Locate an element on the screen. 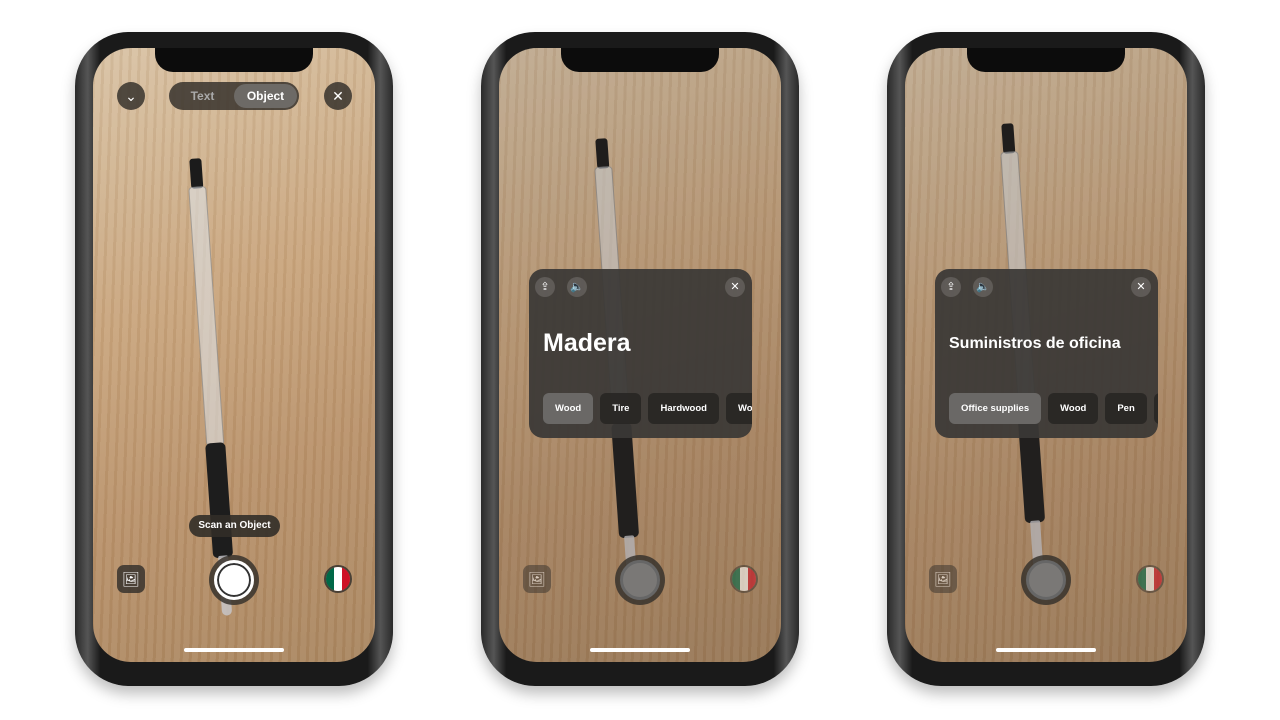 The image size is (1280, 720). scan-hint: Scan an Object is located at coordinates (234, 526).